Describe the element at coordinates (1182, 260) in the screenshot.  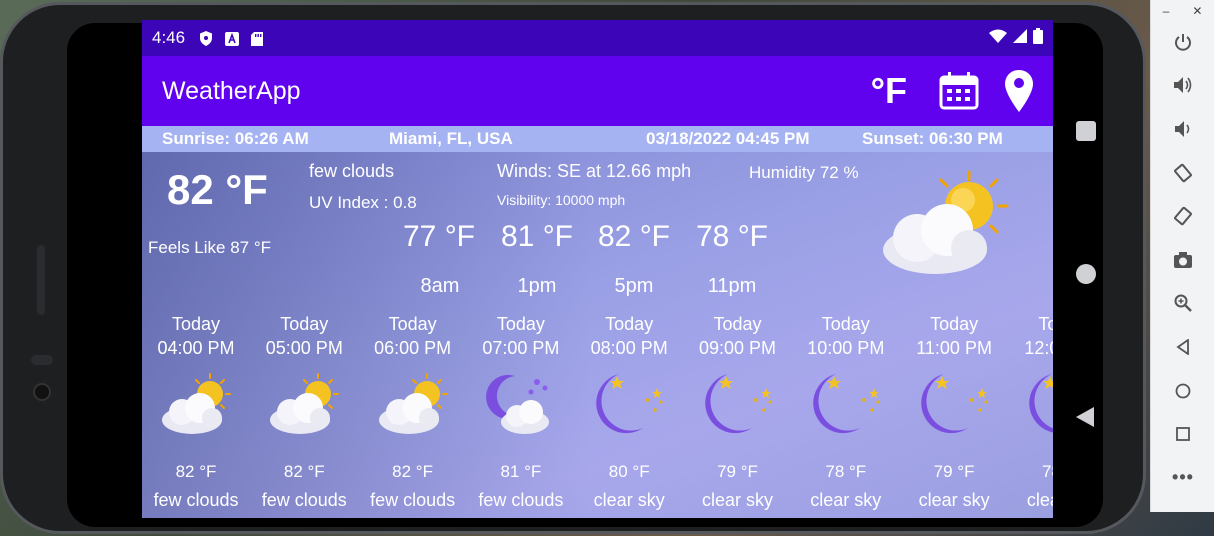
I see `camera-icon` at that location.